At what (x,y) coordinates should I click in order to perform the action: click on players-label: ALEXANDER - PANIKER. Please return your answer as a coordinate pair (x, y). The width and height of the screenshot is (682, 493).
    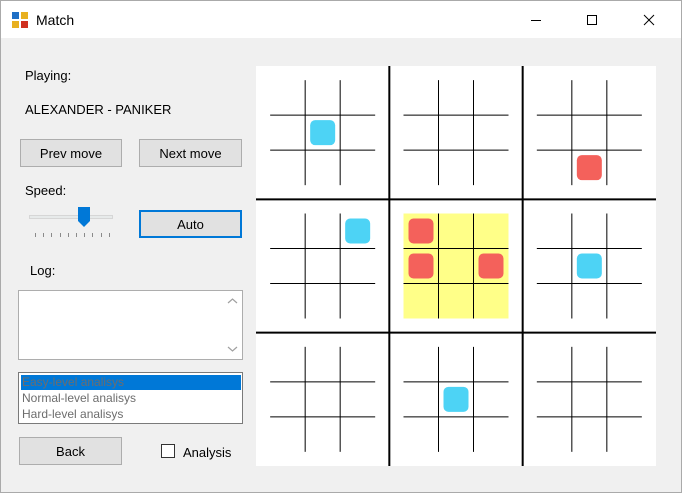
    Looking at the image, I should click on (98, 109).